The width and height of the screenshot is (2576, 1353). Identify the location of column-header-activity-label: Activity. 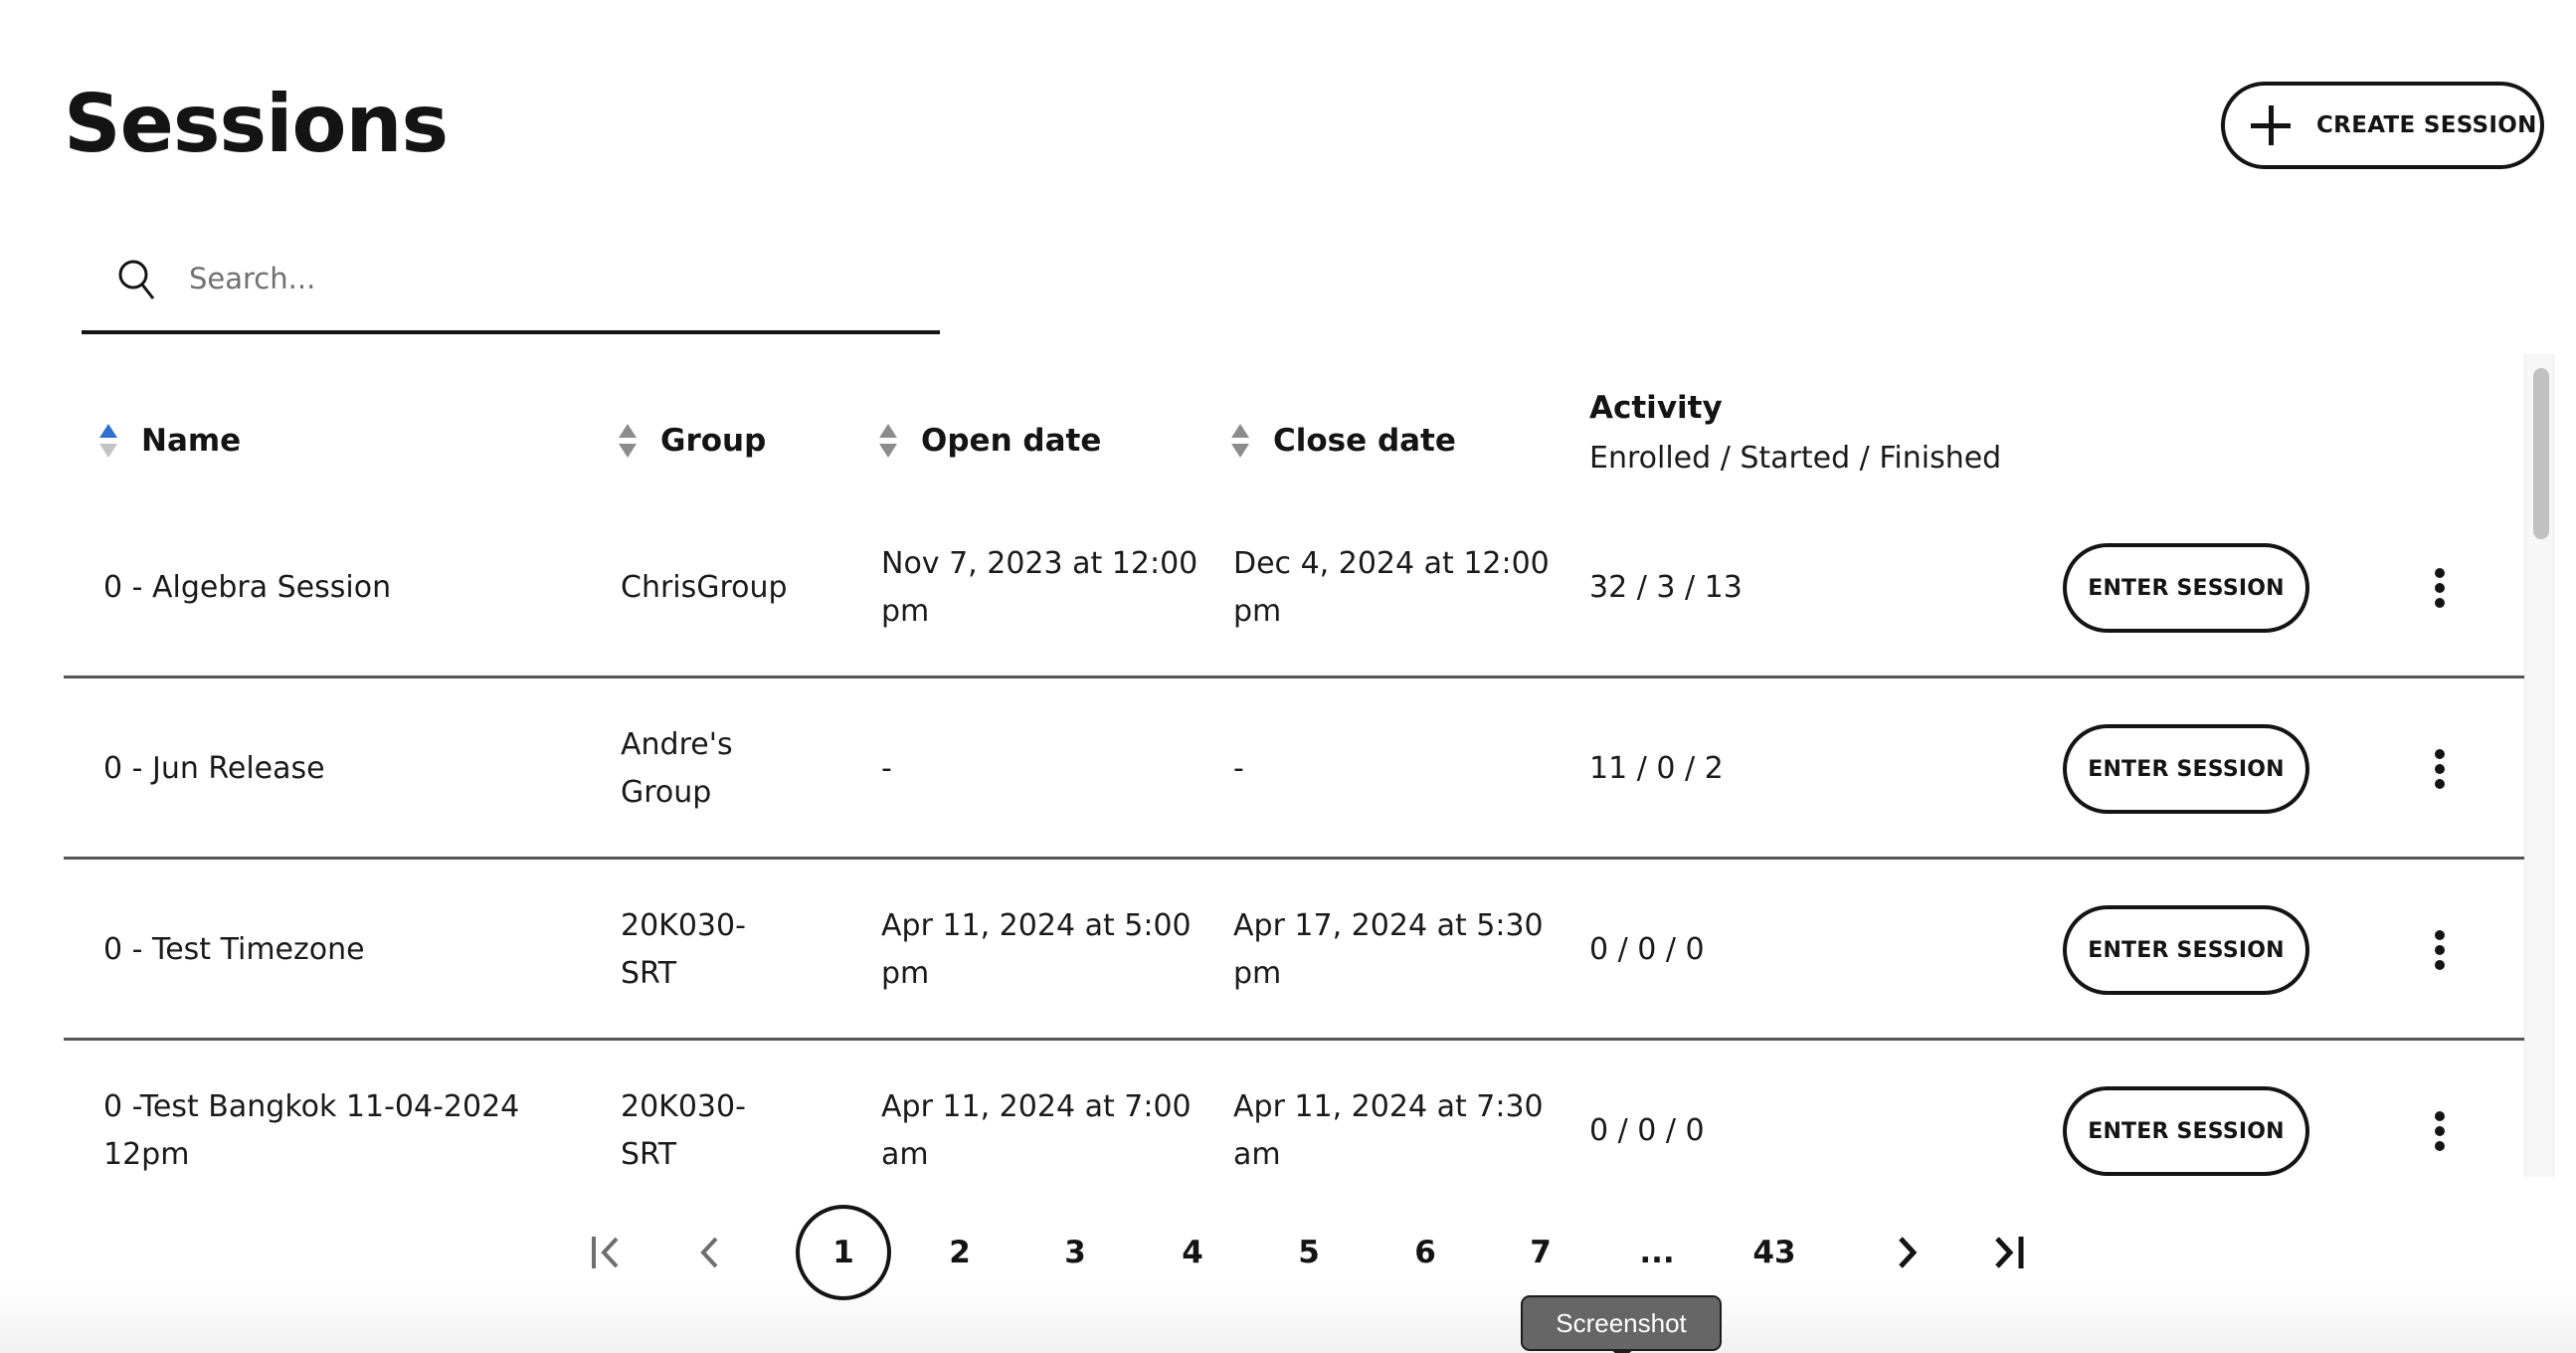
(1656, 408).